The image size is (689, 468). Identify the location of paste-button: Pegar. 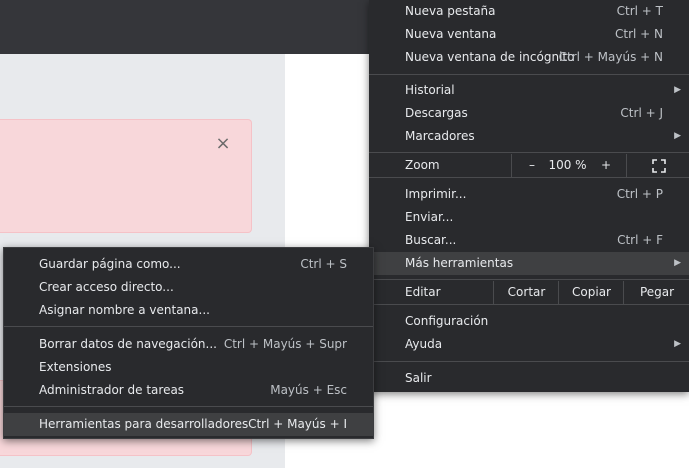
(656, 292).